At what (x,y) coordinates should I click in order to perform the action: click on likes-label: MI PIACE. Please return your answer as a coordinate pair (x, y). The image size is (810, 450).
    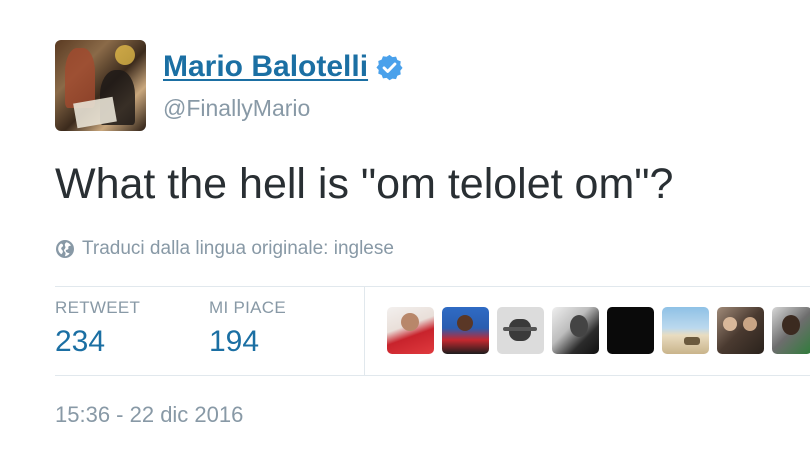
    Looking at the image, I should click on (248, 307).